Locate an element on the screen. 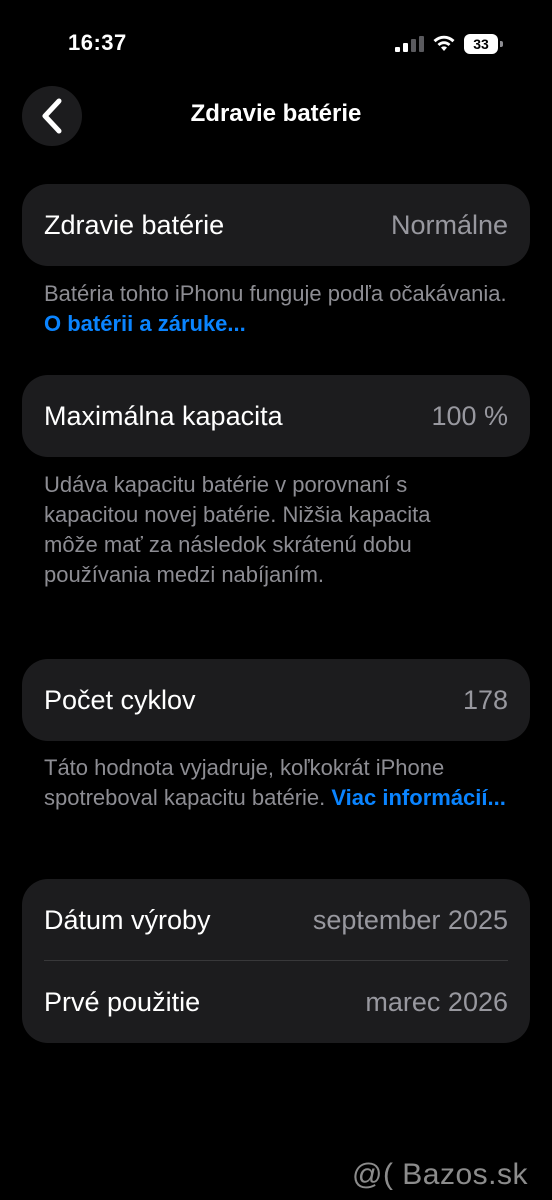 This screenshot has height=1200, width=552. battery-icon: 33 is located at coordinates (484, 44).